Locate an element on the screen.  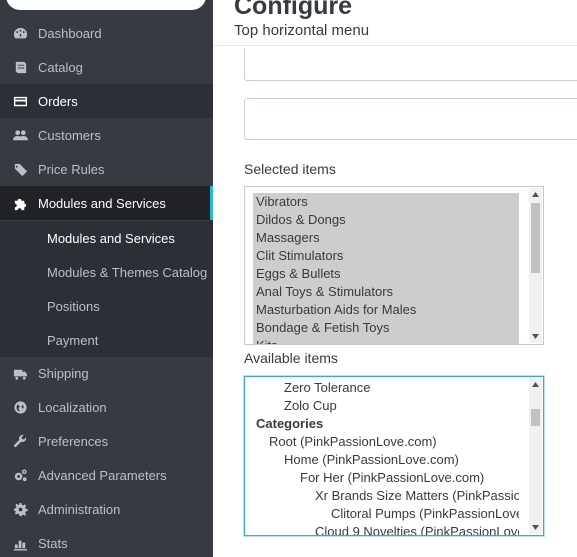
sidebar-item-localization: Localization is located at coordinates (106, 407).